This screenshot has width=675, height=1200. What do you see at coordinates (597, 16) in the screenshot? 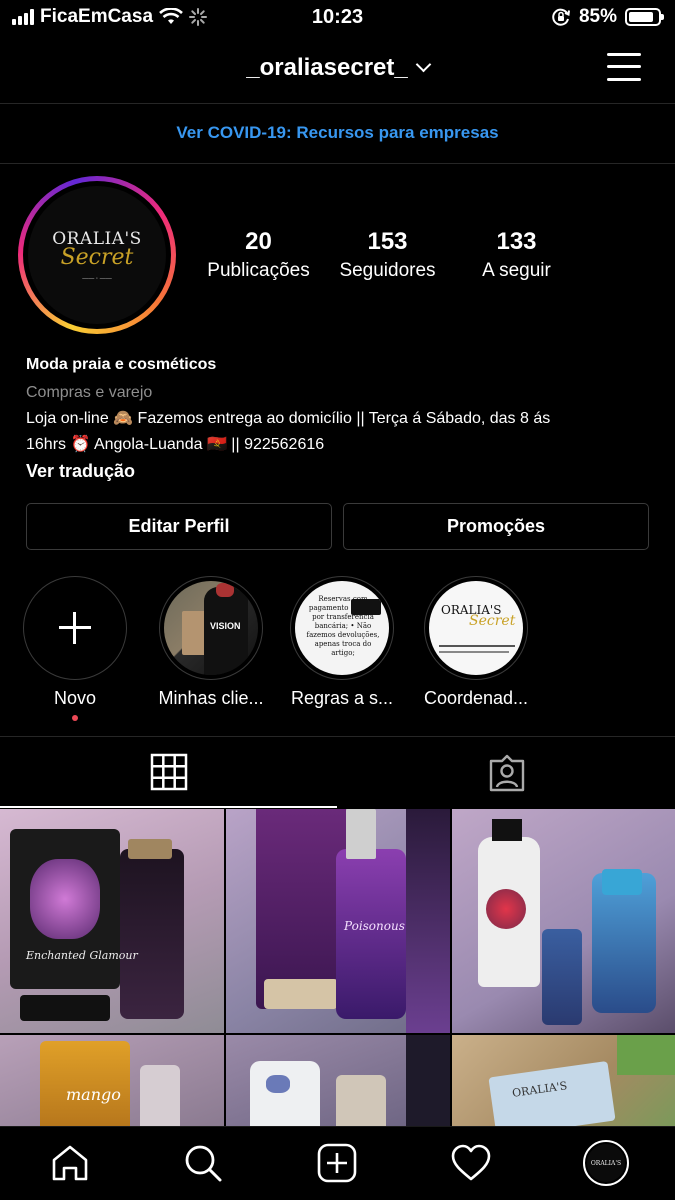
I see `battery-percent: 85%` at bounding box center [597, 16].